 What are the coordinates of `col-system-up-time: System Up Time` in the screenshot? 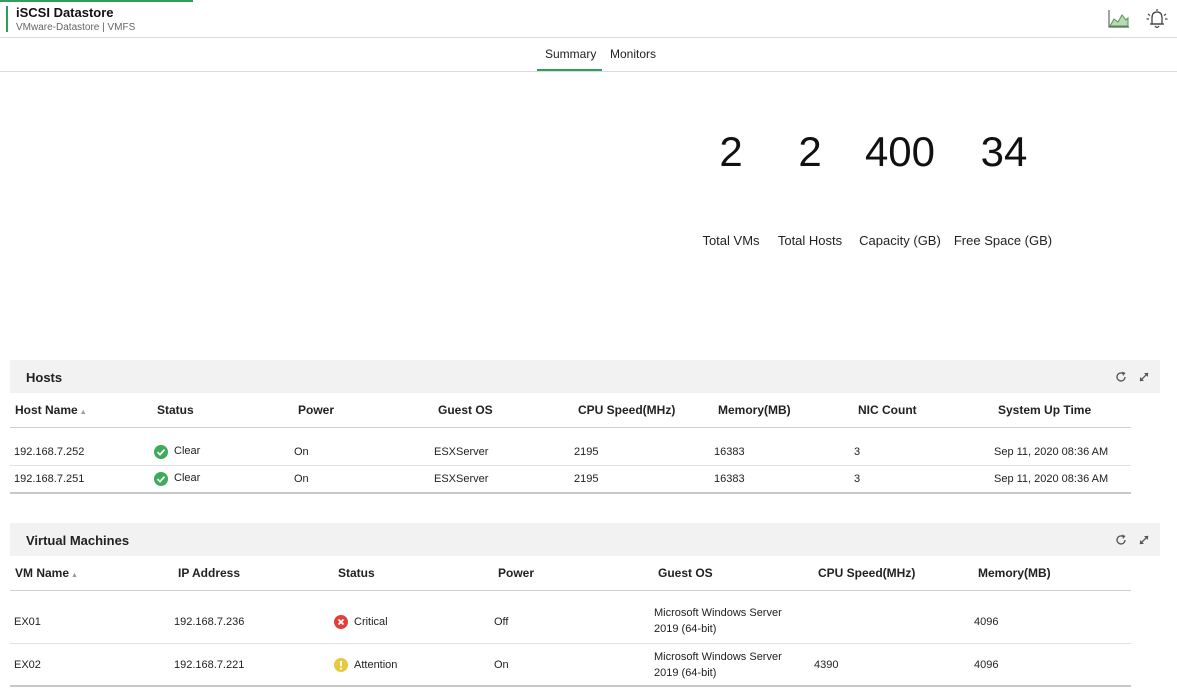 It's located at (1044, 410).